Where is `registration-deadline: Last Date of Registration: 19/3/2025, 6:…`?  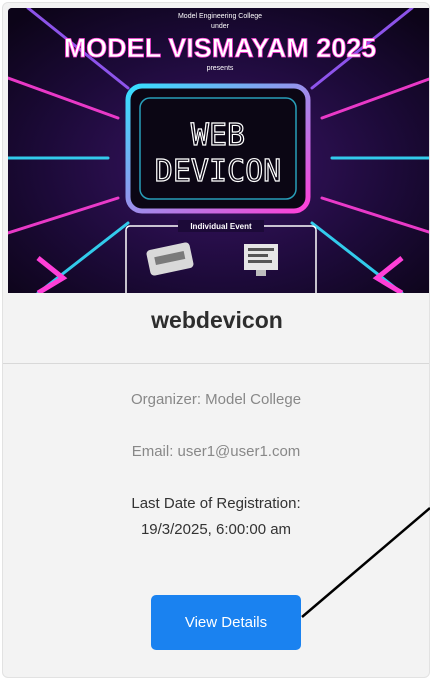 registration-deadline: Last Date of Registration: 19/3/2025, 6:… is located at coordinates (216, 517).